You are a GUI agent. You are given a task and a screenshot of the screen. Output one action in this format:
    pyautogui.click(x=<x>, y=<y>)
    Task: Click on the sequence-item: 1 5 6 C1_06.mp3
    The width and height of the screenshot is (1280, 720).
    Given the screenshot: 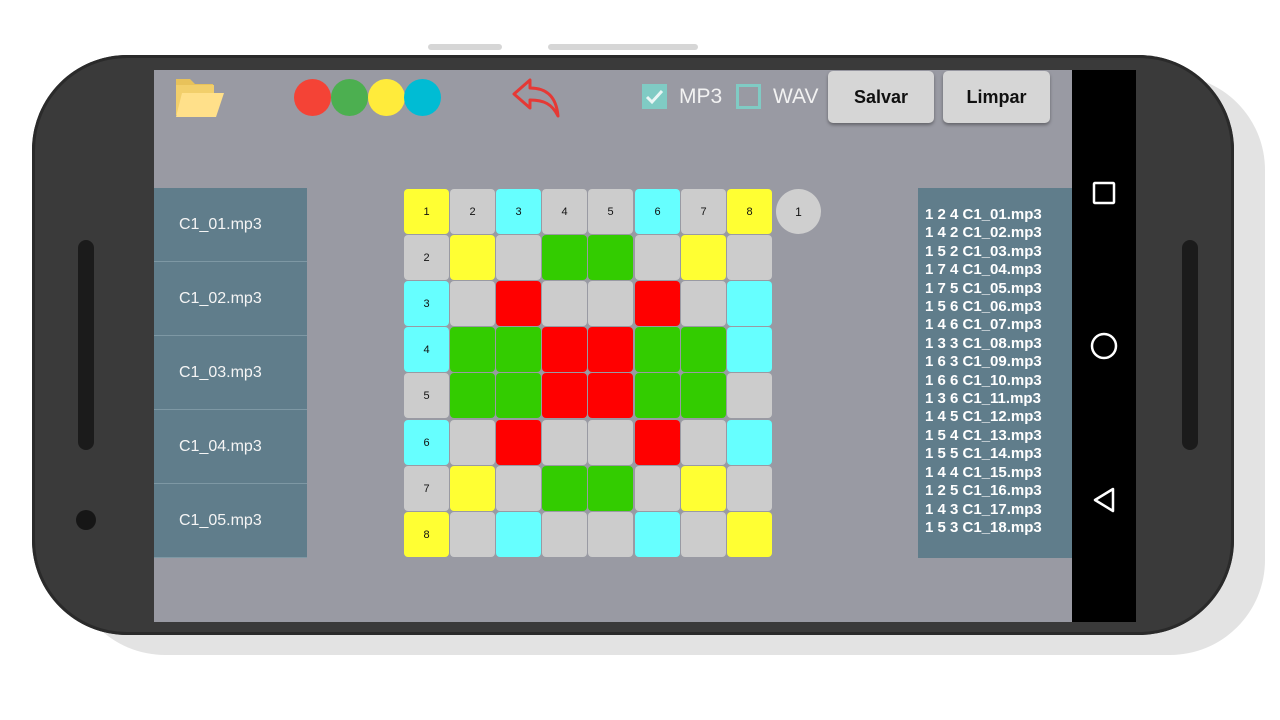 What is the action you would take?
    pyautogui.click(x=998, y=307)
    